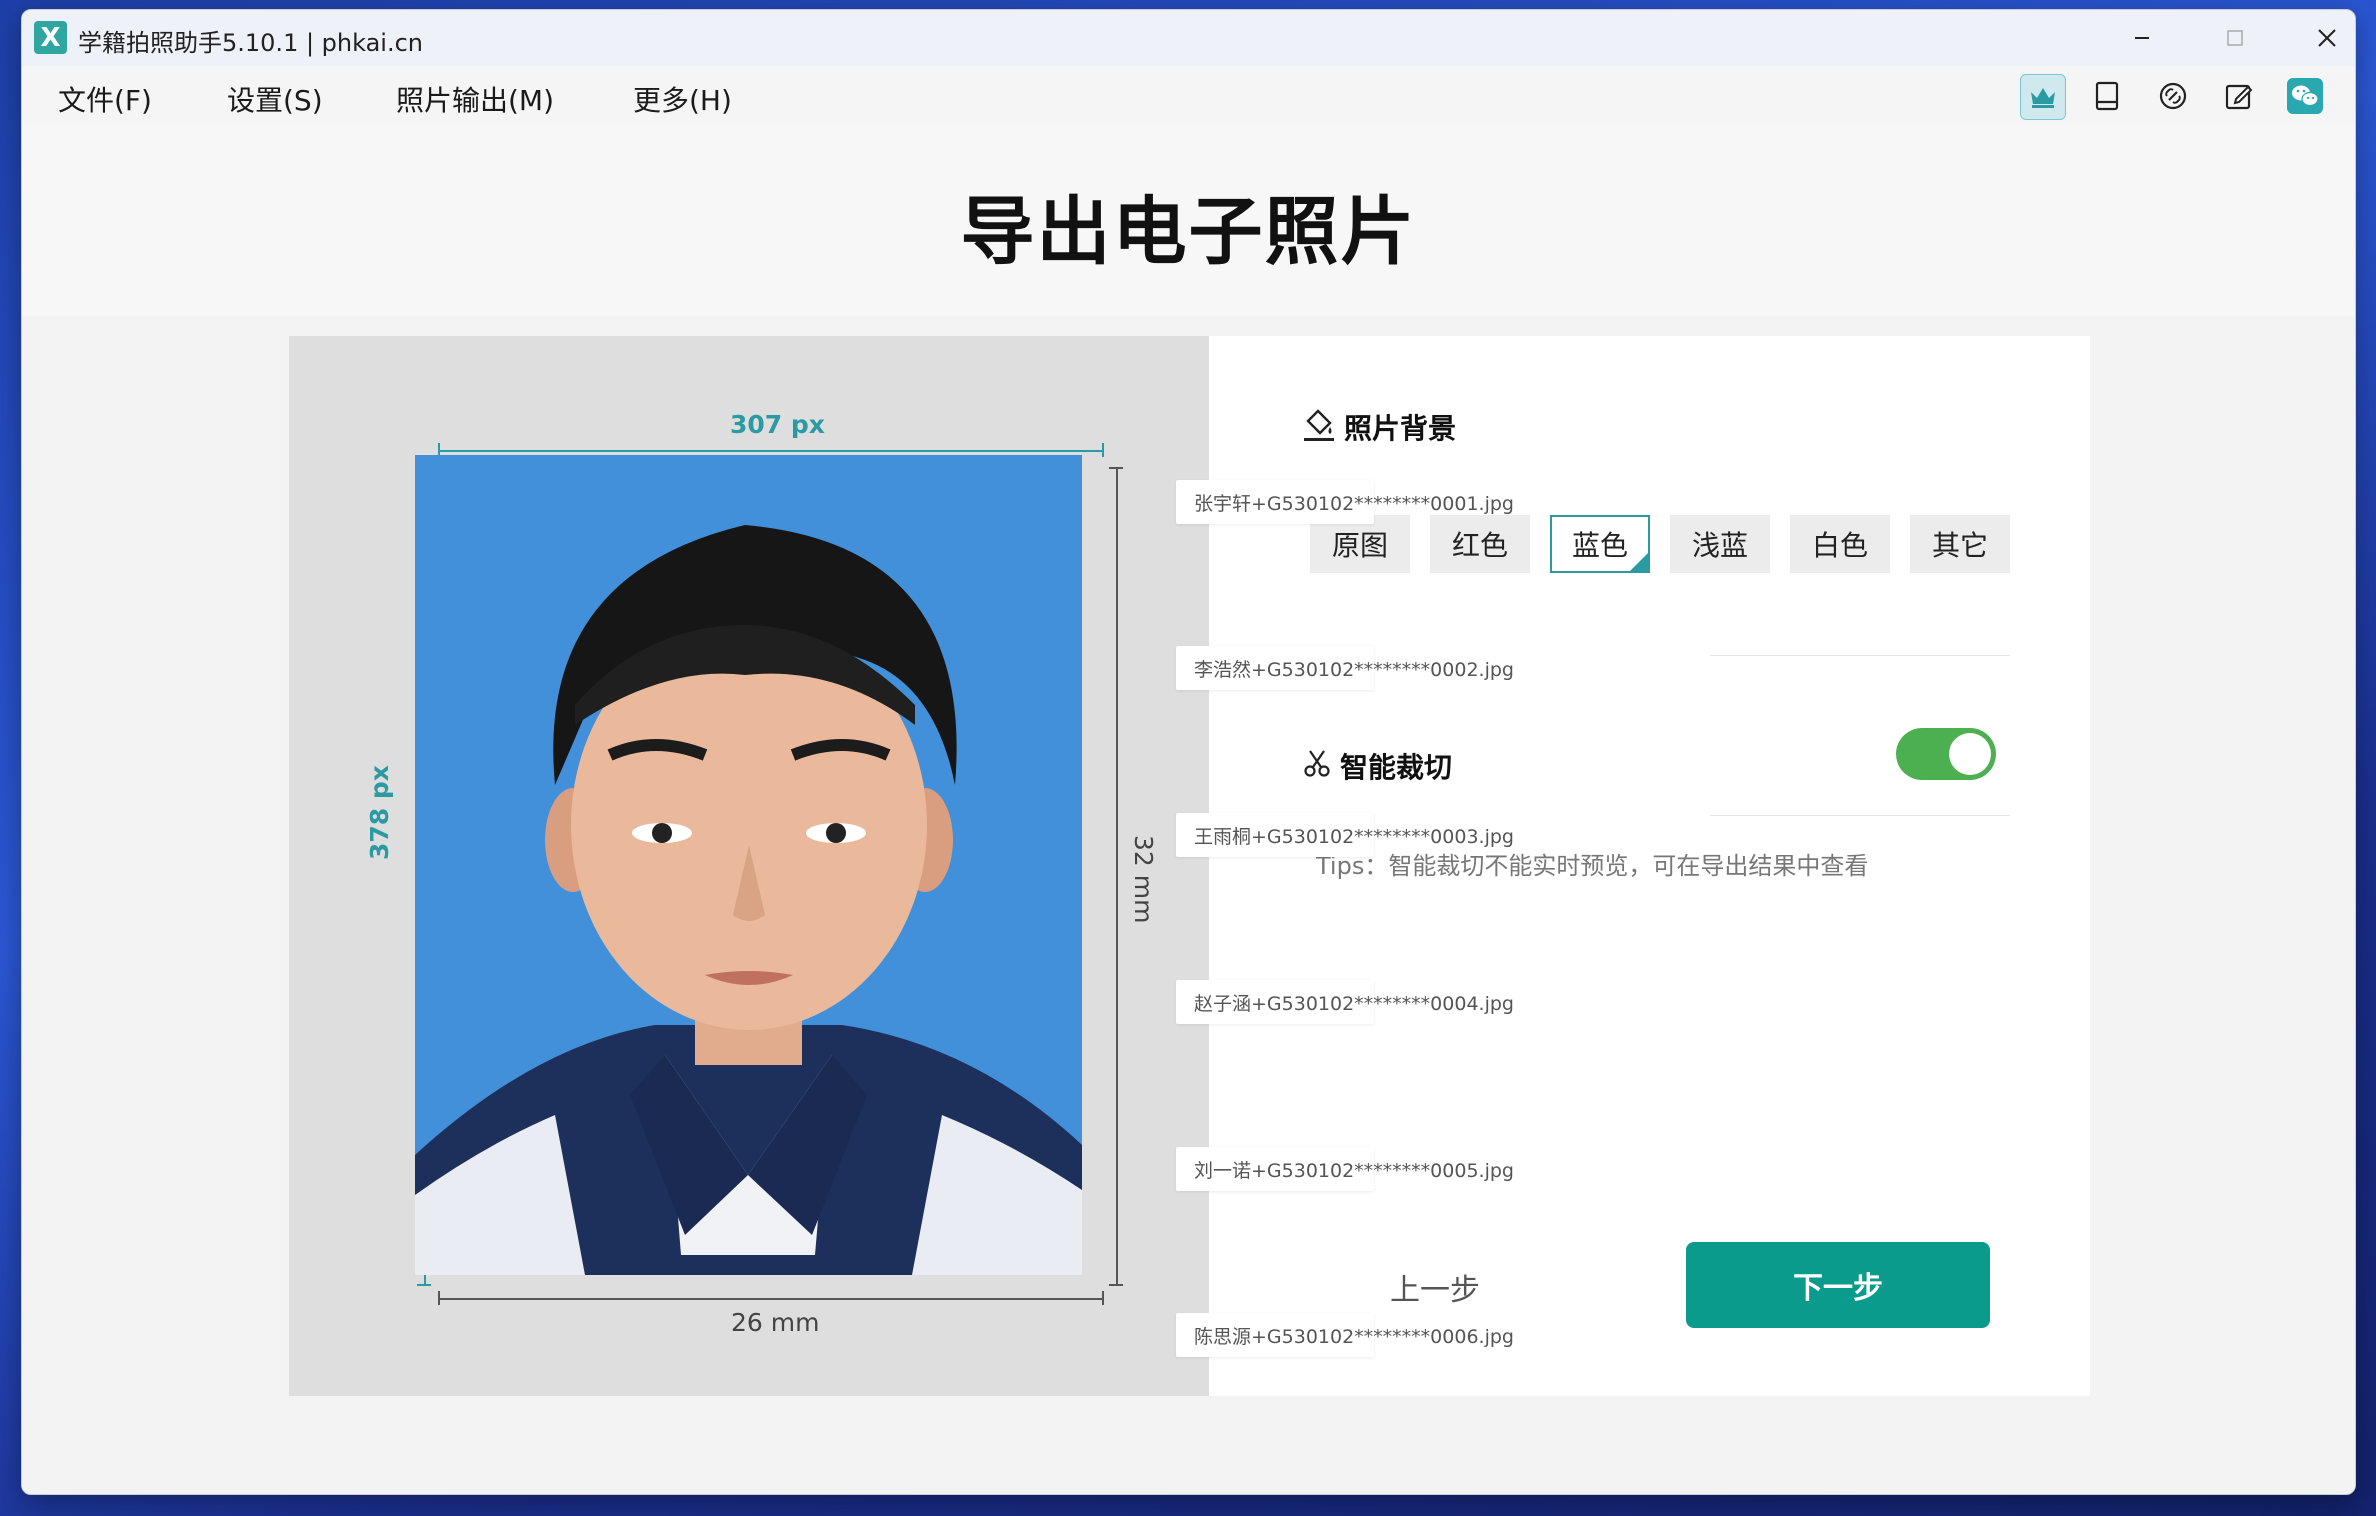  What do you see at coordinates (1480, 544) in the screenshot?
I see `bg-option-red: 红色` at bounding box center [1480, 544].